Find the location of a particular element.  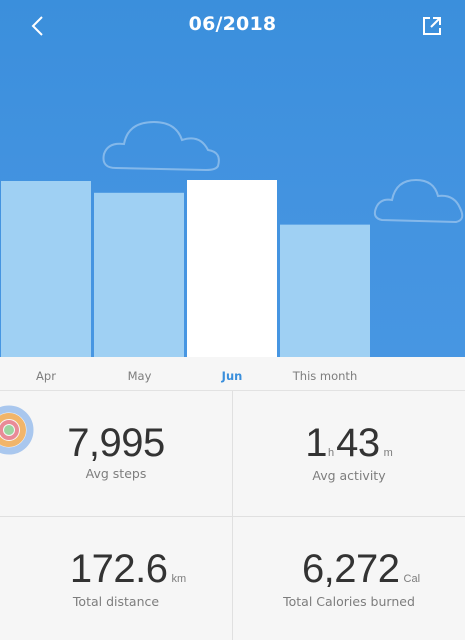

avg-steps-card: 7,995 Avg steps is located at coordinates (116, 453).